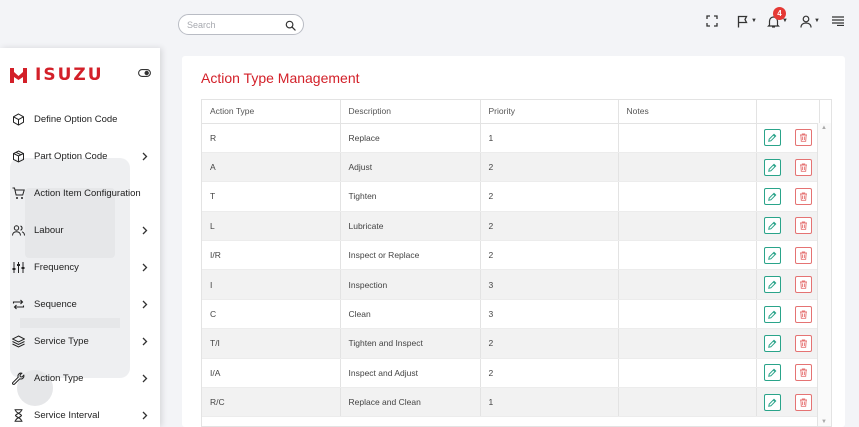 This screenshot has height=427, width=859. What do you see at coordinates (80, 193) in the screenshot?
I see `sidebar-item-action-item-configuration: Action Item Configuration` at bounding box center [80, 193].